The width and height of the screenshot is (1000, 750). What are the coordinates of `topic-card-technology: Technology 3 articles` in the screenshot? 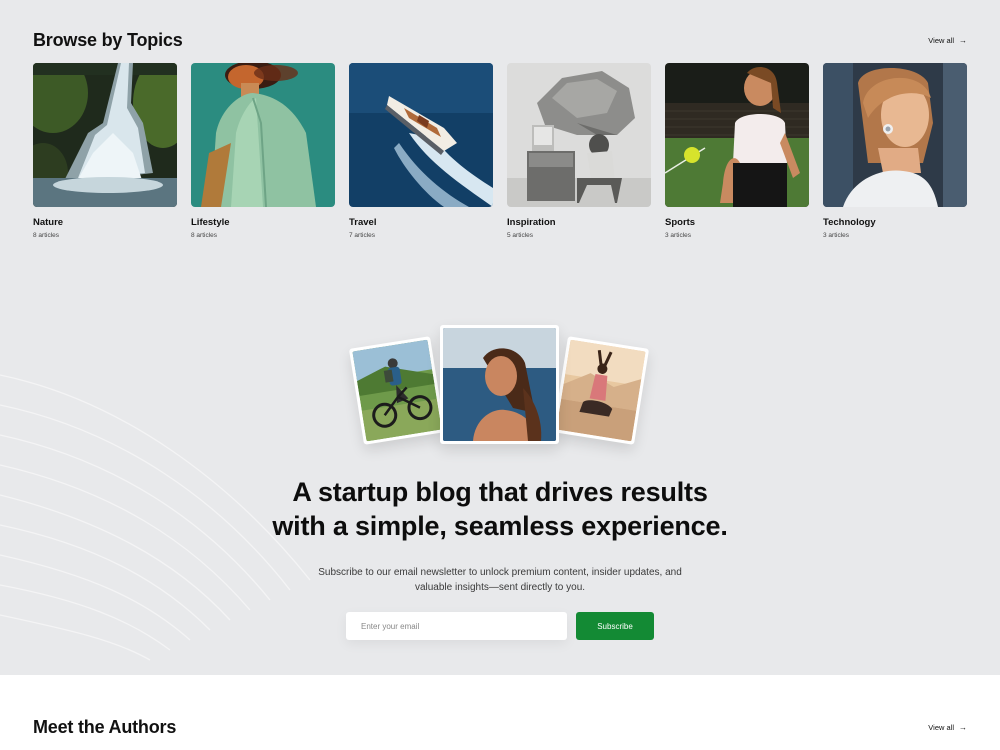 It's located at (895, 151).